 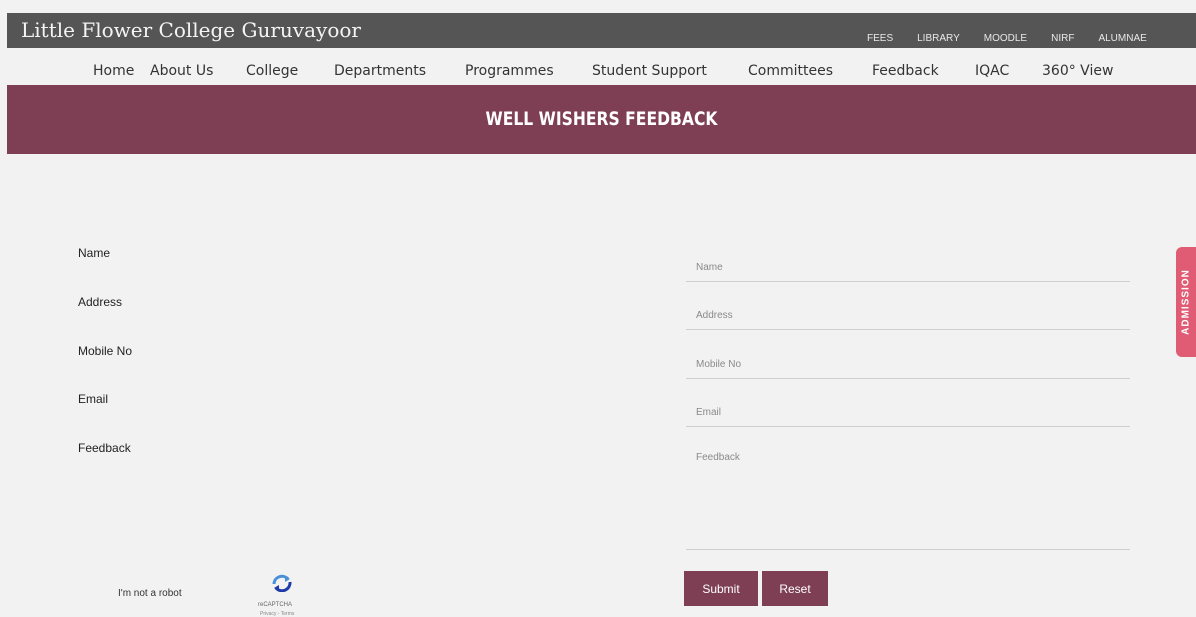 What do you see at coordinates (272, 71) in the screenshot?
I see `nav-item-college: College` at bounding box center [272, 71].